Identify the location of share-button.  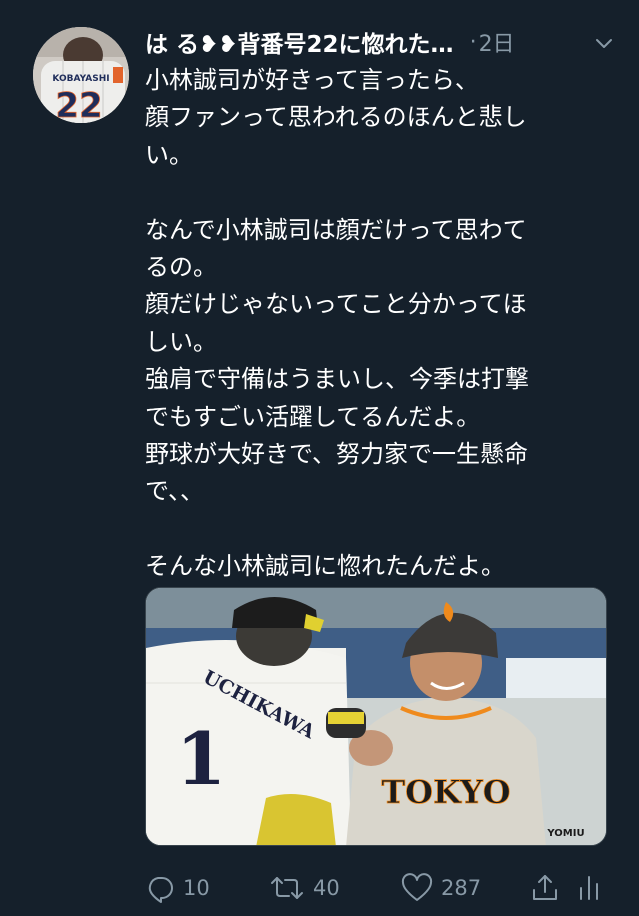
(545, 888).